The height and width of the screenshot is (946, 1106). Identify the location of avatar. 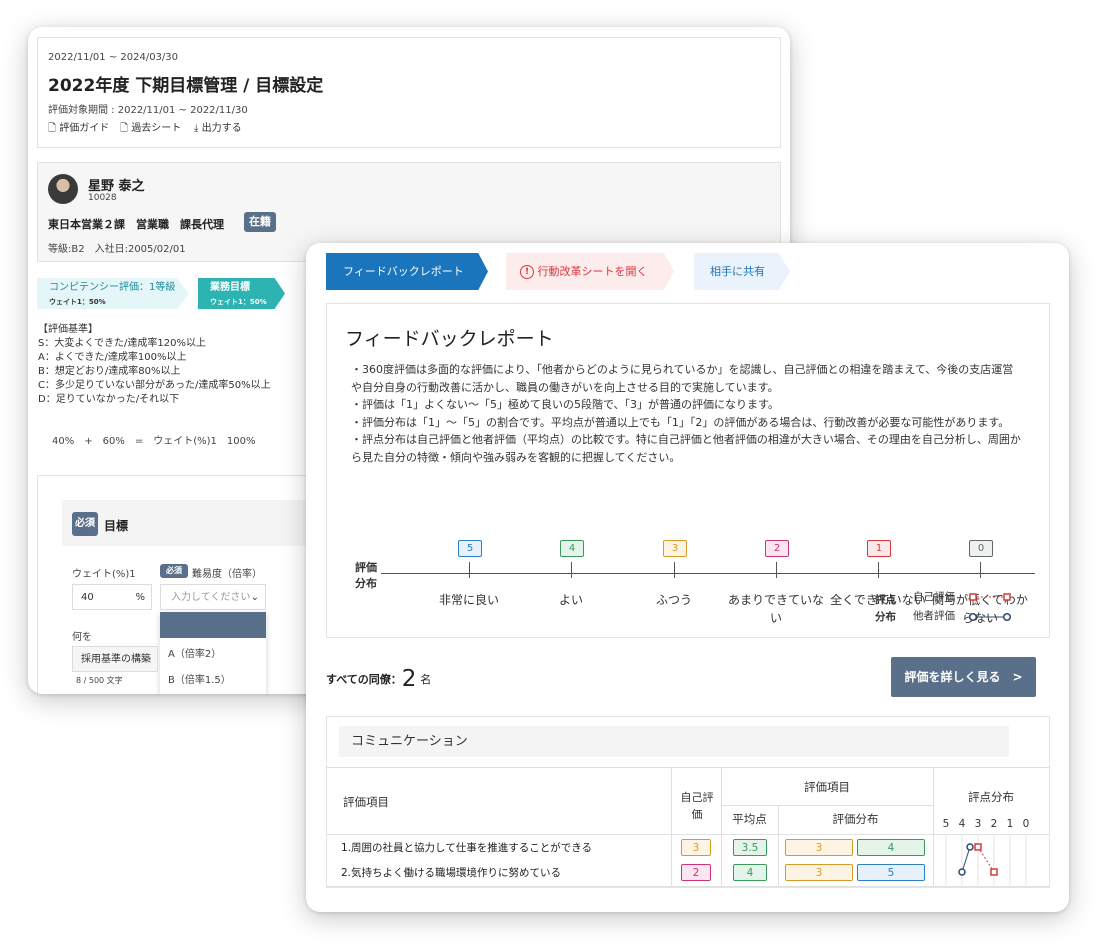
(63, 189).